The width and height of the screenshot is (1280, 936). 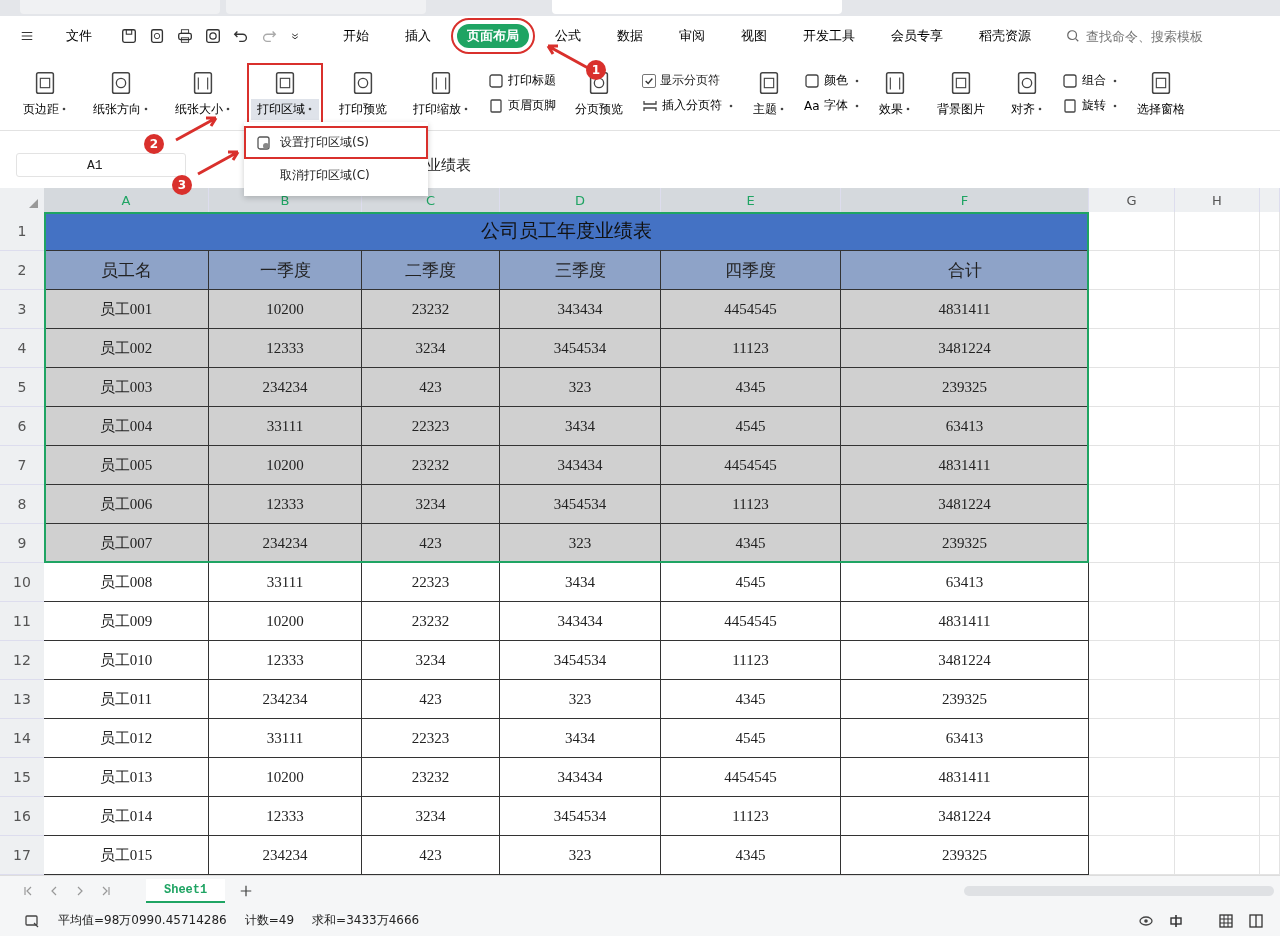 I want to click on ribbon-button: 页眉页脚, so click(x=522, y=106).